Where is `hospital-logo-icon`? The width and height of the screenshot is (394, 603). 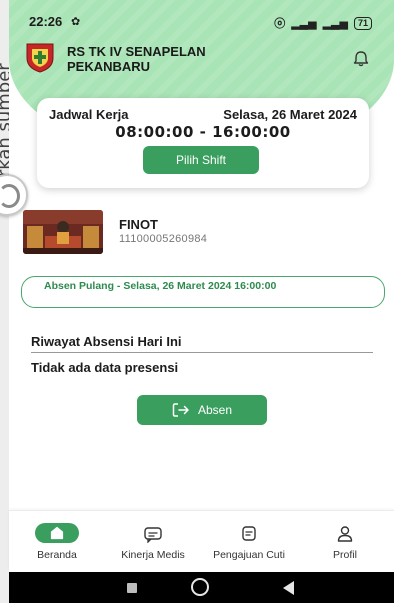 hospital-logo-icon is located at coordinates (40, 58).